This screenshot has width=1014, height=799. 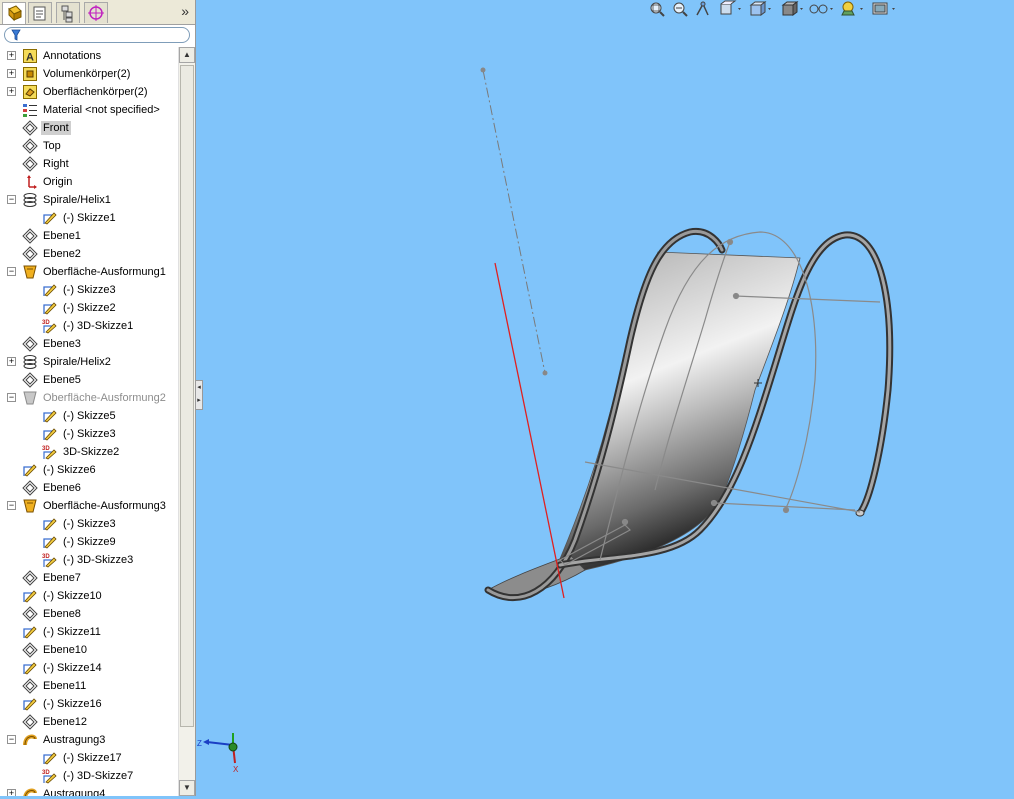 I want to click on tree-item: + Spirale/Helix2, so click(x=89, y=362).